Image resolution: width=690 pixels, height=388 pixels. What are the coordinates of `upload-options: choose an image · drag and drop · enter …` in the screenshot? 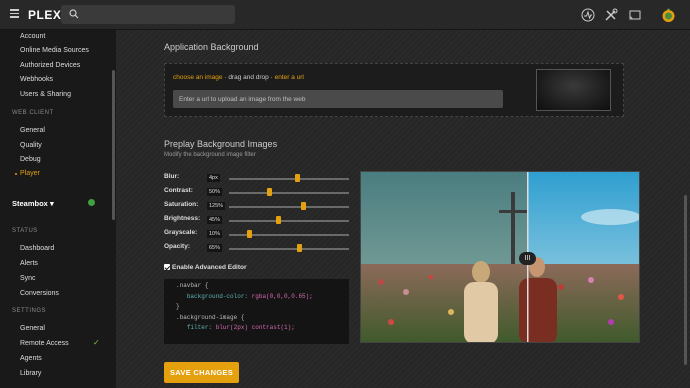 It's located at (238, 77).